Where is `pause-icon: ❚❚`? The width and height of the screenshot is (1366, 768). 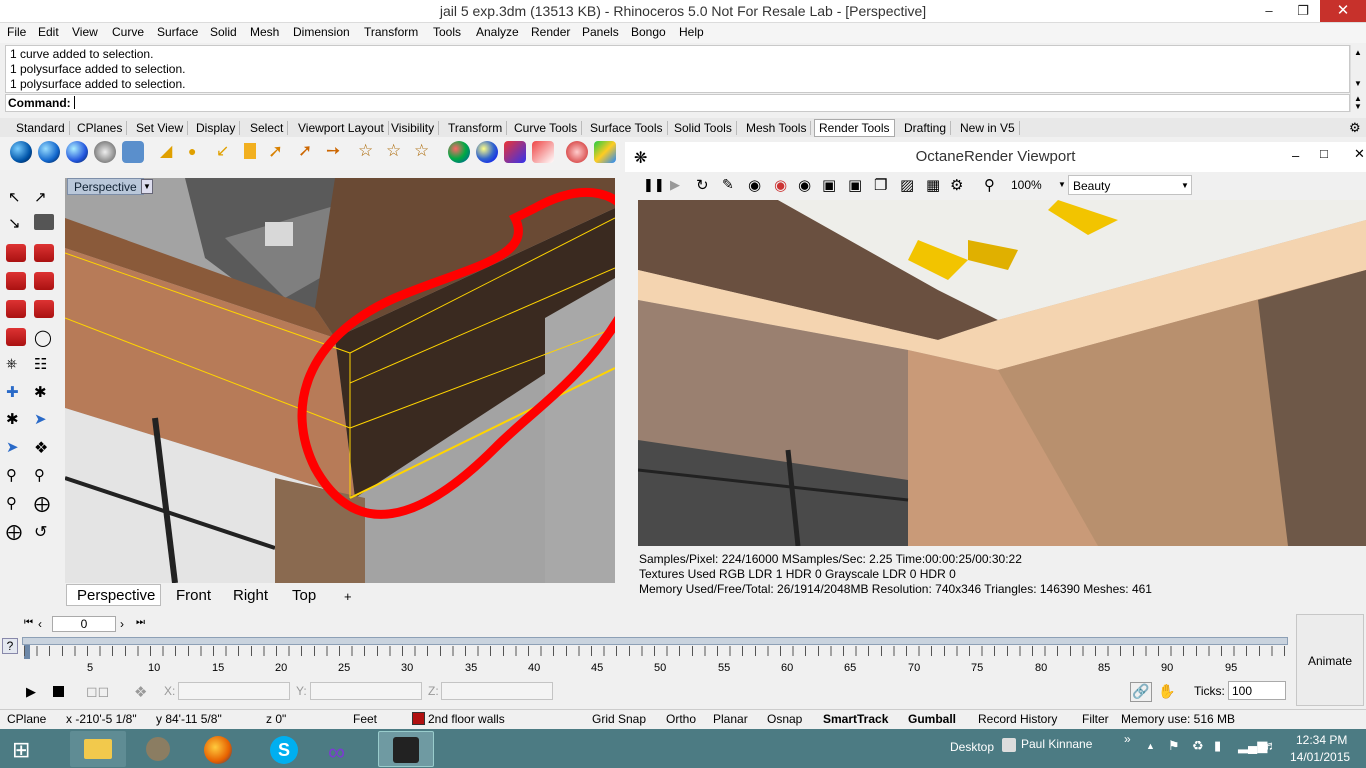 pause-icon: ❚❚ is located at coordinates (654, 185).